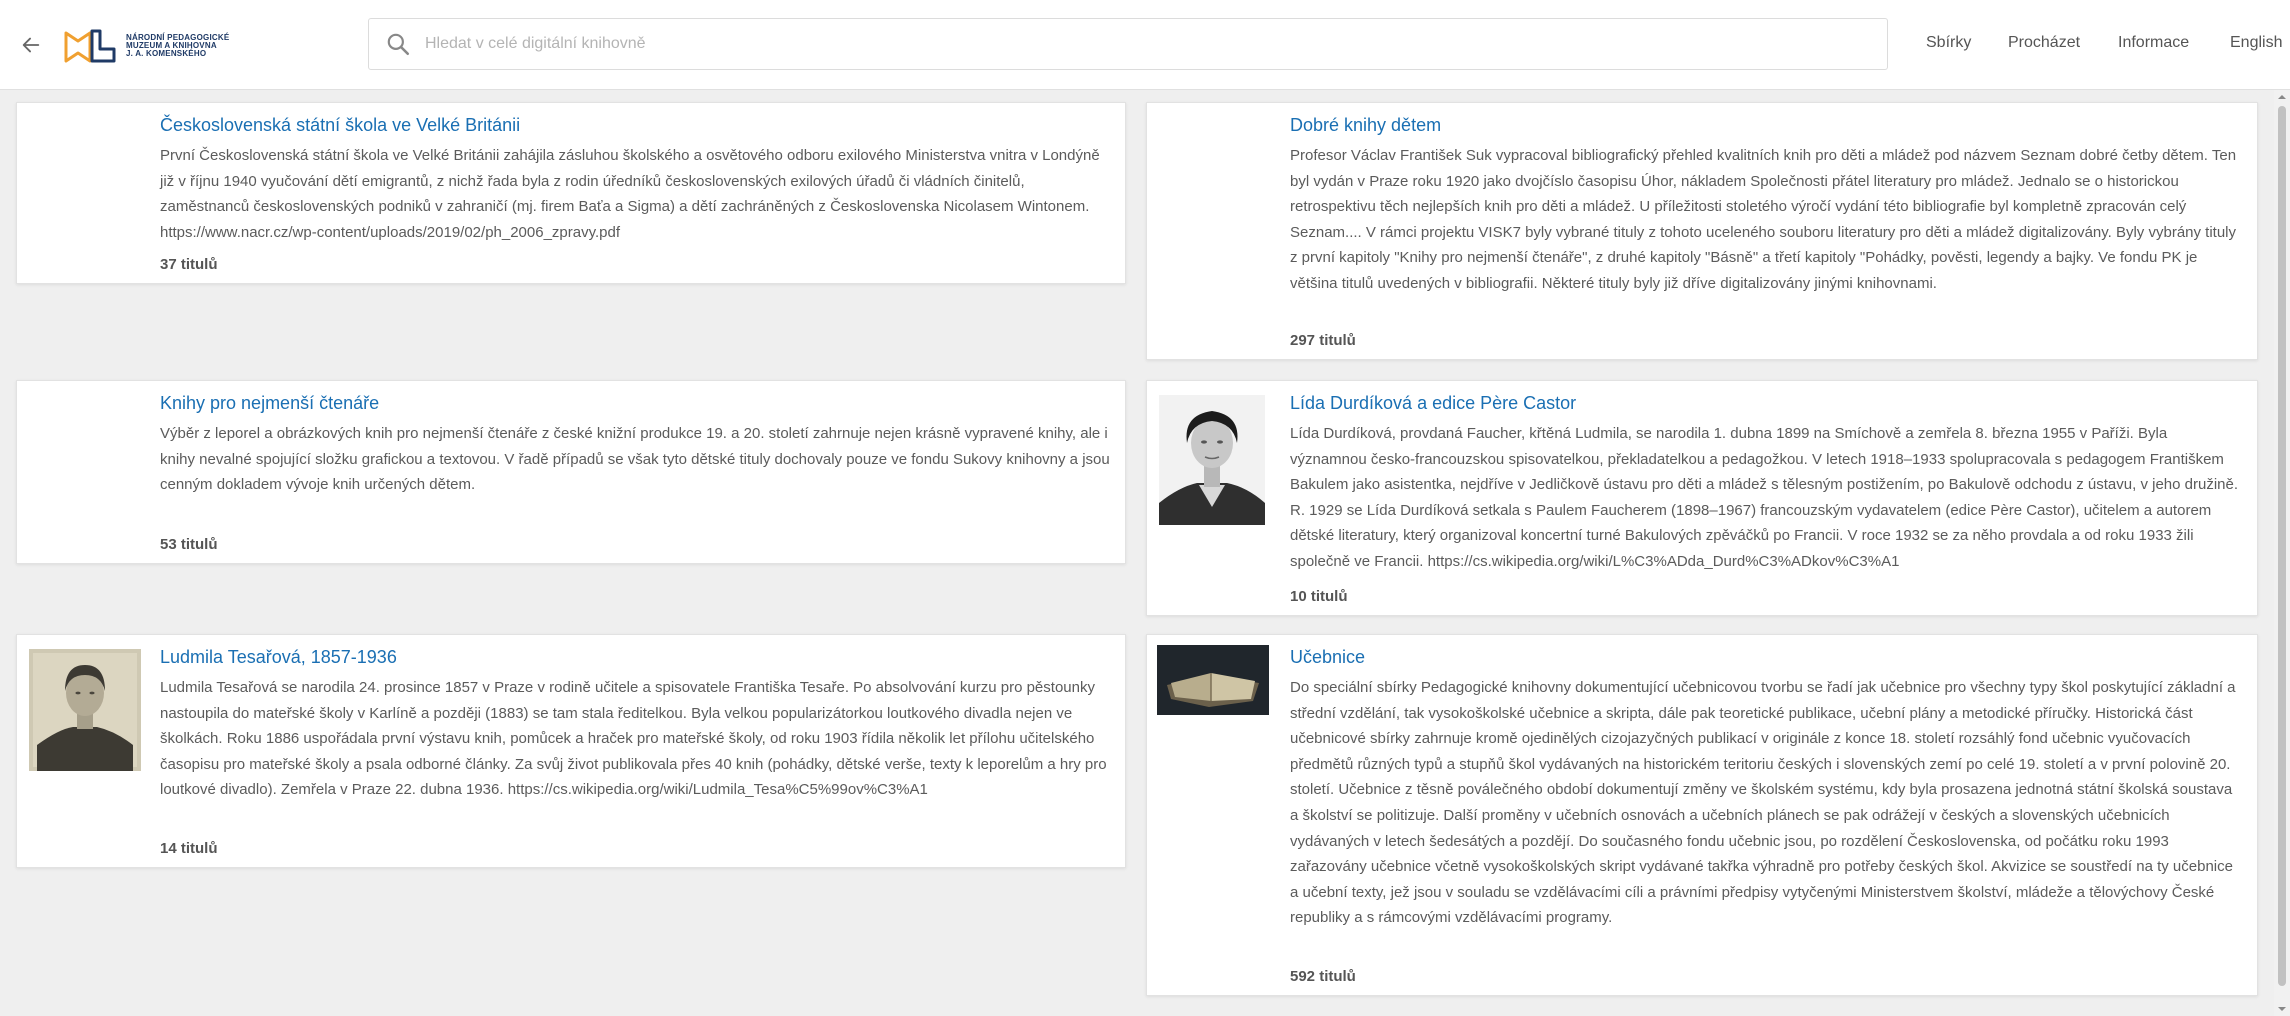  I want to click on arrow-left-icon, so click(31, 45).